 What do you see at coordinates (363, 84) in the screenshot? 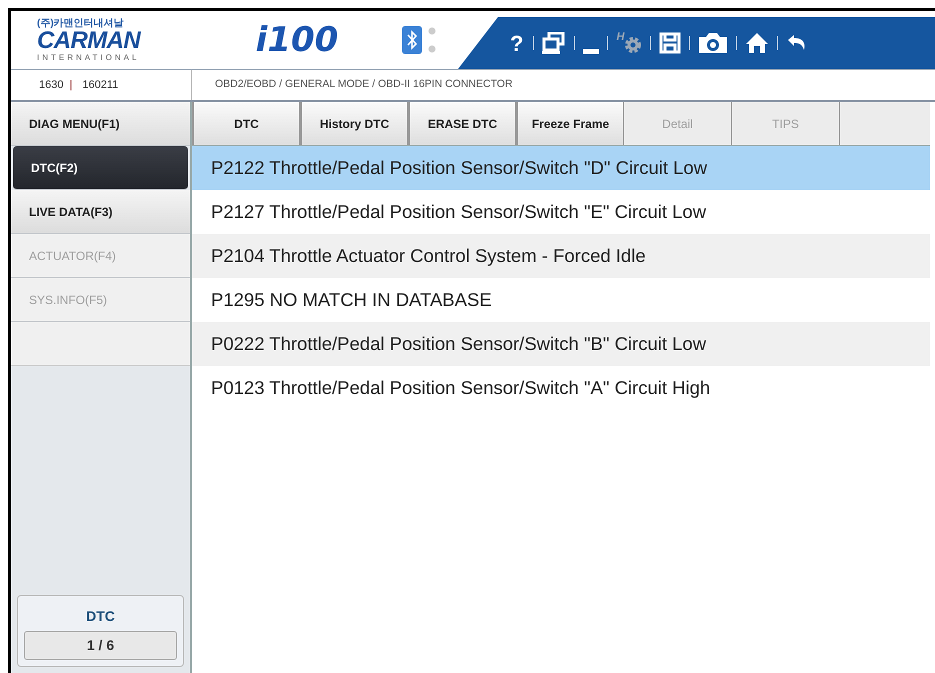
I see `breadcrumb-path: OBD2/EOBD / GENERAL MODE / OBD-II 16PIN CONNECTOR` at bounding box center [363, 84].